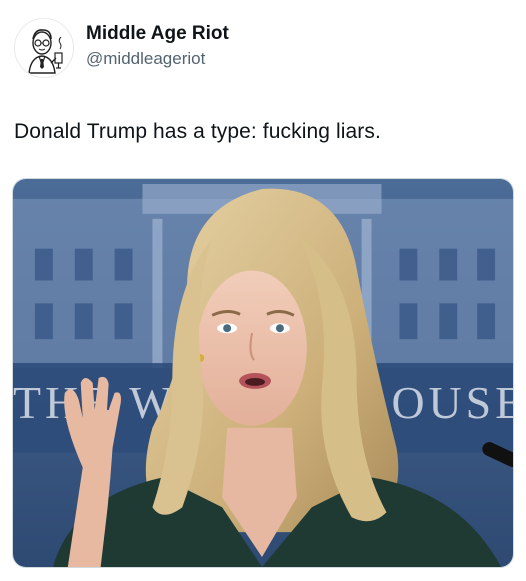  I want to click on author-avatar, so click(44, 48).